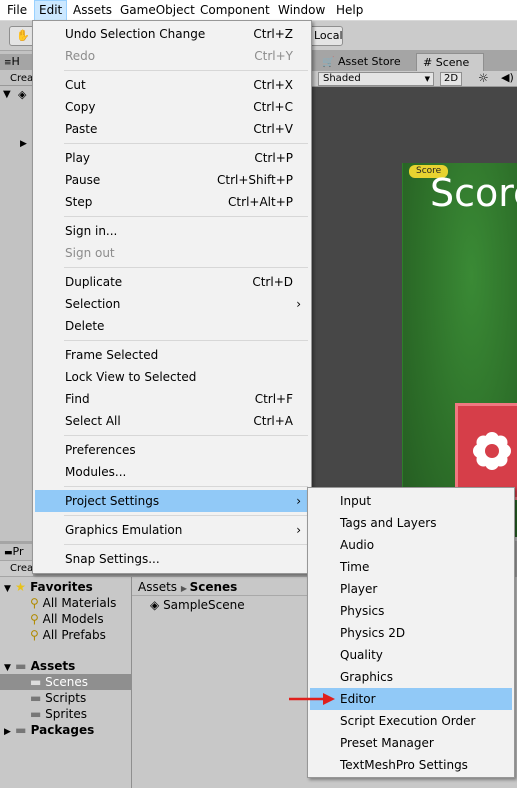 The image size is (517, 788). What do you see at coordinates (172, 421) in the screenshot?
I see `menu-item-select-all: Select All Ctrl+A` at bounding box center [172, 421].